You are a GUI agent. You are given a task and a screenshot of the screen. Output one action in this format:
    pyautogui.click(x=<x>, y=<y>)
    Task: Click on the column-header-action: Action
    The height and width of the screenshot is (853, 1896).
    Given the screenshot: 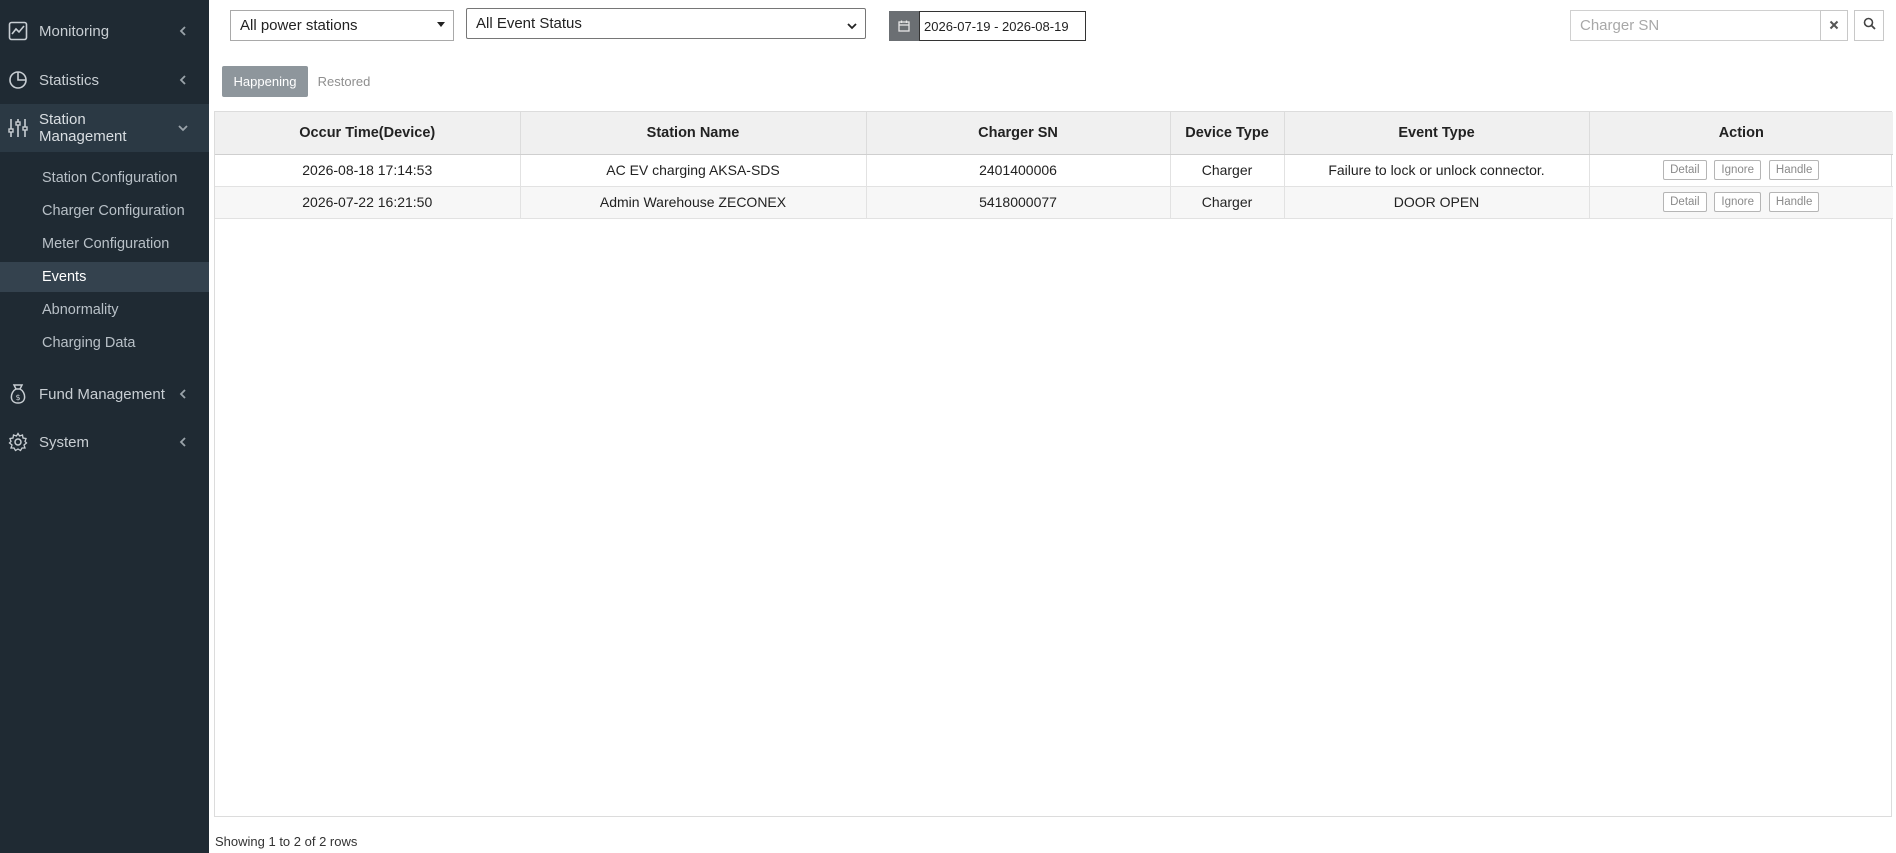 What is the action you would take?
    pyautogui.click(x=1741, y=133)
    